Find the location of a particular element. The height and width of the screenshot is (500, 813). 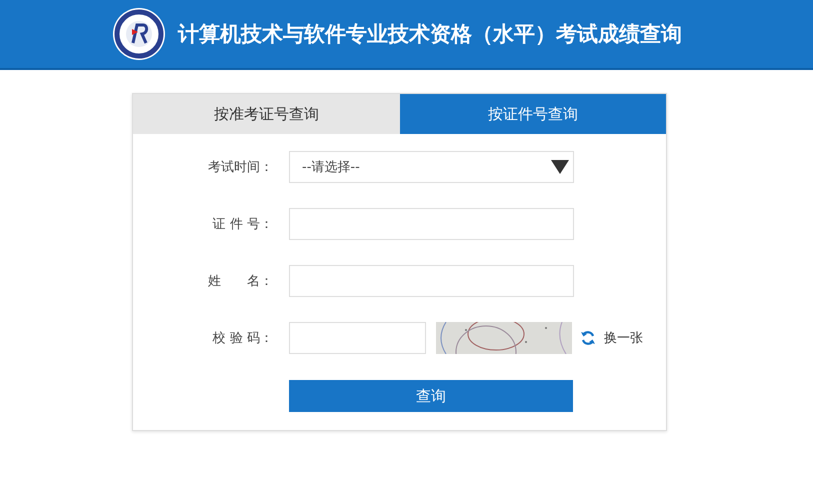

exam-date-select: --请选择-- is located at coordinates (431, 167).